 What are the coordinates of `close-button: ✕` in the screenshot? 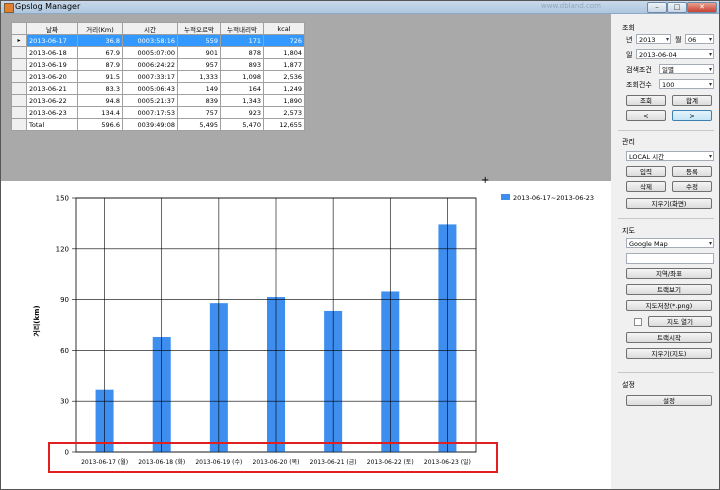 It's located at (702, 7).